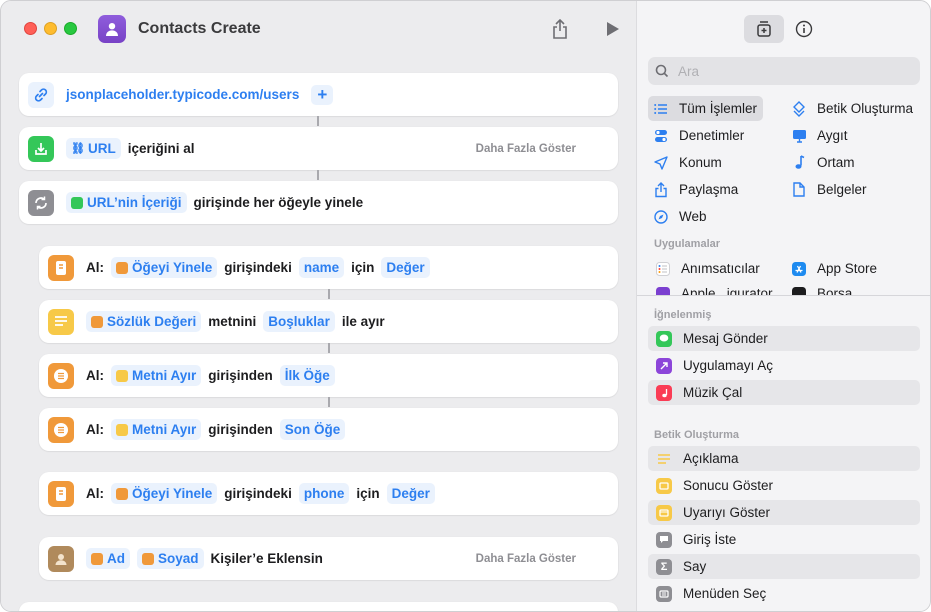  Describe the element at coordinates (706, 108) in the screenshot. I see `category-all-actions: Tüm İşlemler` at that location.